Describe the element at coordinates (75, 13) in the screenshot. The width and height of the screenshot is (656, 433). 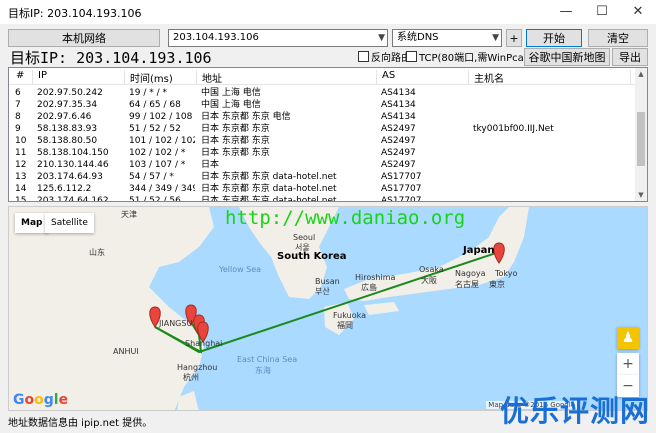
I see `window-title: 目标IP: 203.104.193.106` at that location.